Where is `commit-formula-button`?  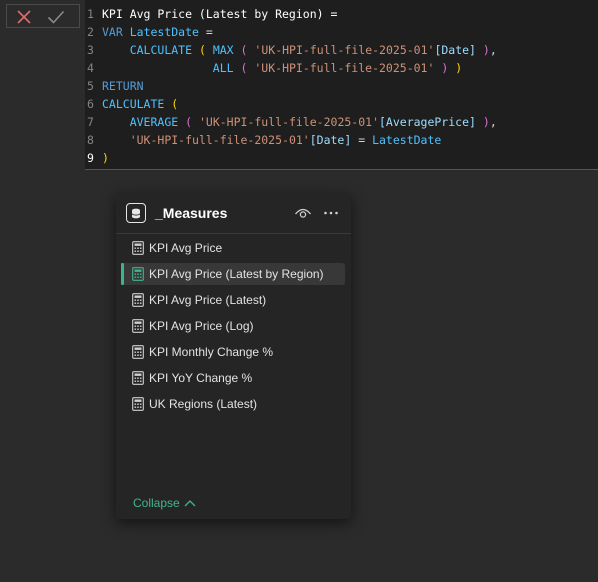 commit-formula-button is located at coordinates (56, 17).